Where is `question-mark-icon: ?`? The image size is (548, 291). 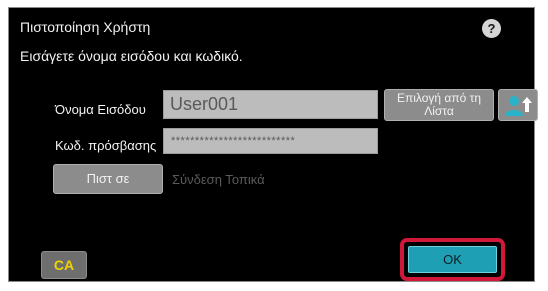
question-mark-icon: ? is located at coordinates (491, 28).